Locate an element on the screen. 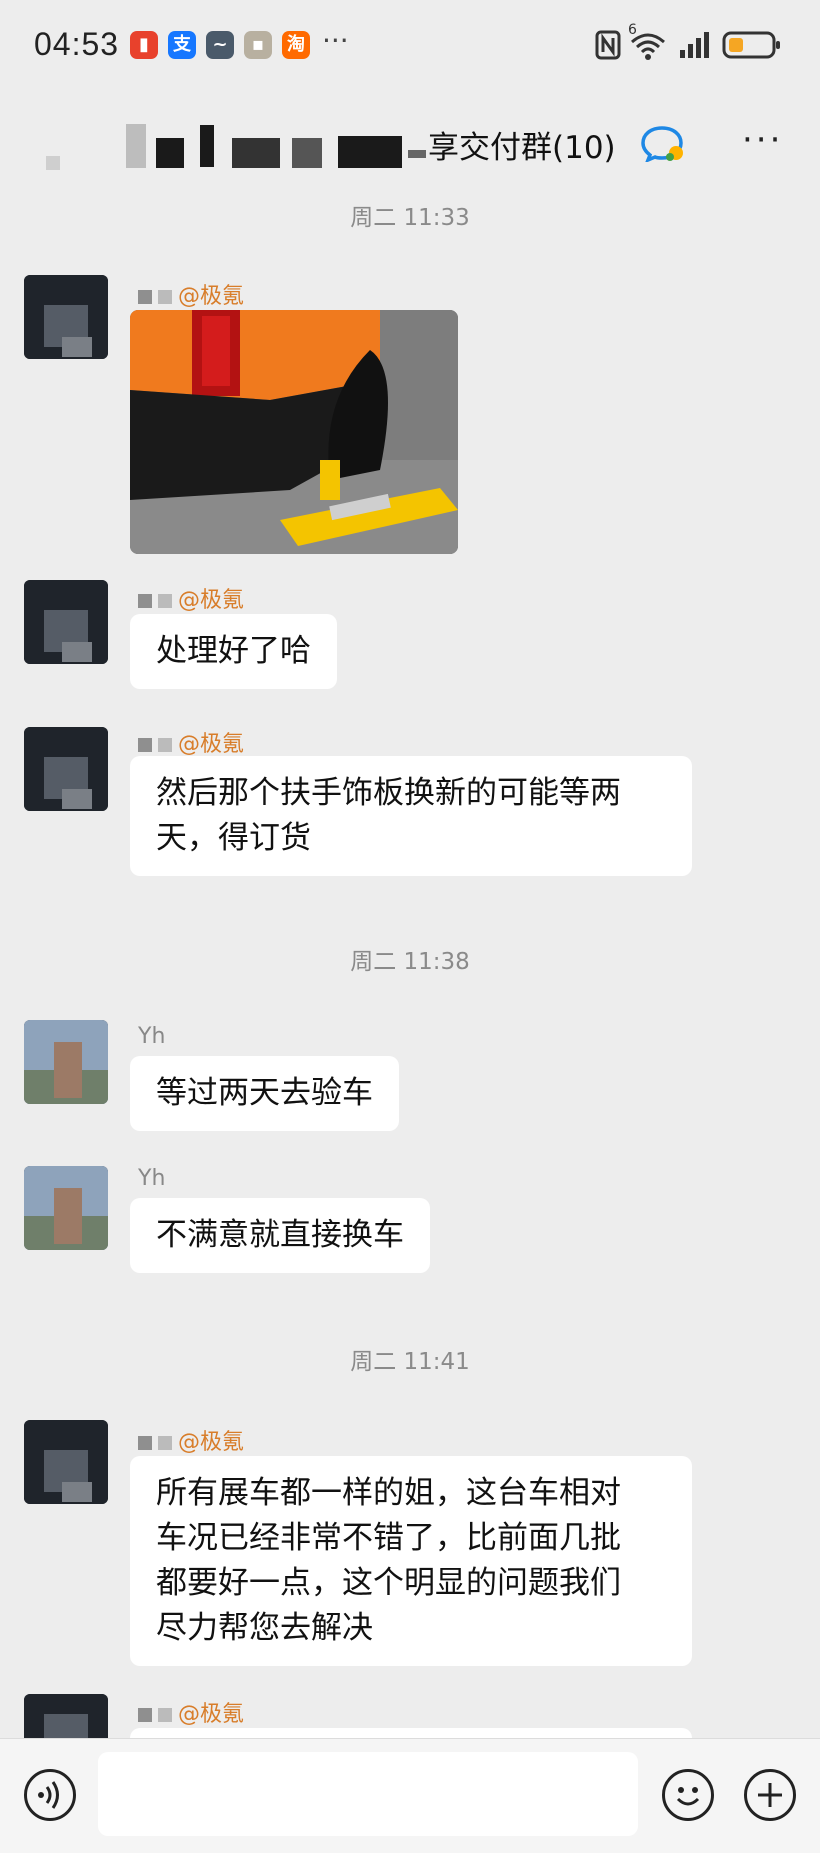 The image size is (820, 1853). timestamp: 周二 11:41 is located at coordinates (410, 1362).